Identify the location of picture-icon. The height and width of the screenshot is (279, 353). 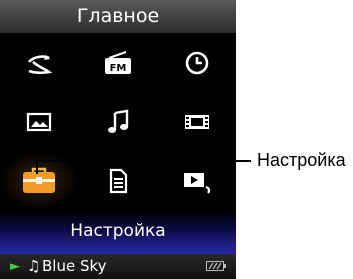
(39, 121).